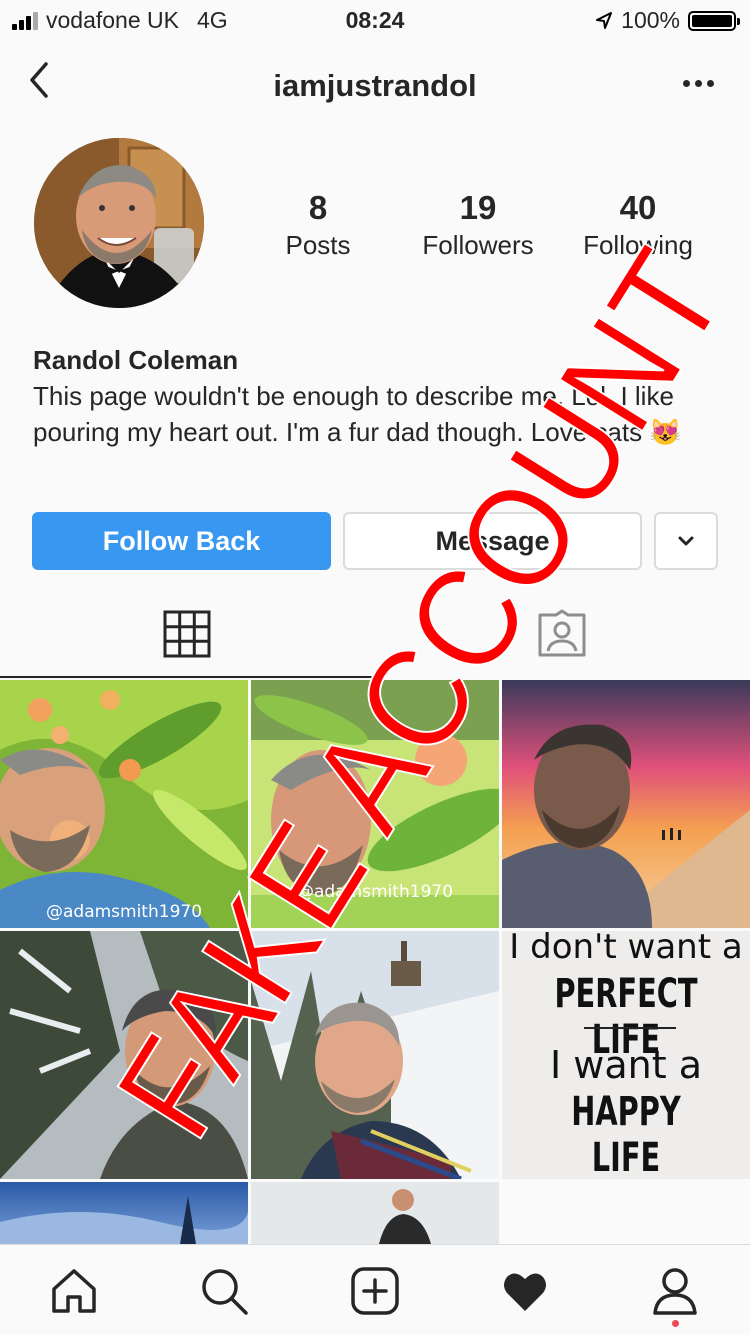 Image resolution: width=750 pixels, height=1335 pixels. I want to click on location-arrow-icon, so click(604, 20).